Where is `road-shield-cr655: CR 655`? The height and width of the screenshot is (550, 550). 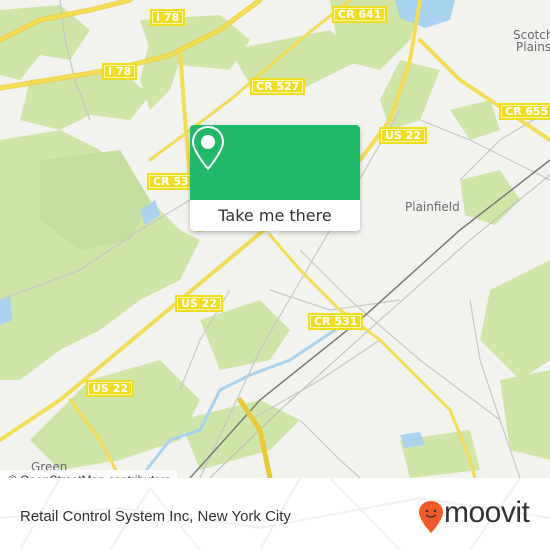
road-shield-cr655: CR 655 is located at coordinates (524, 111).